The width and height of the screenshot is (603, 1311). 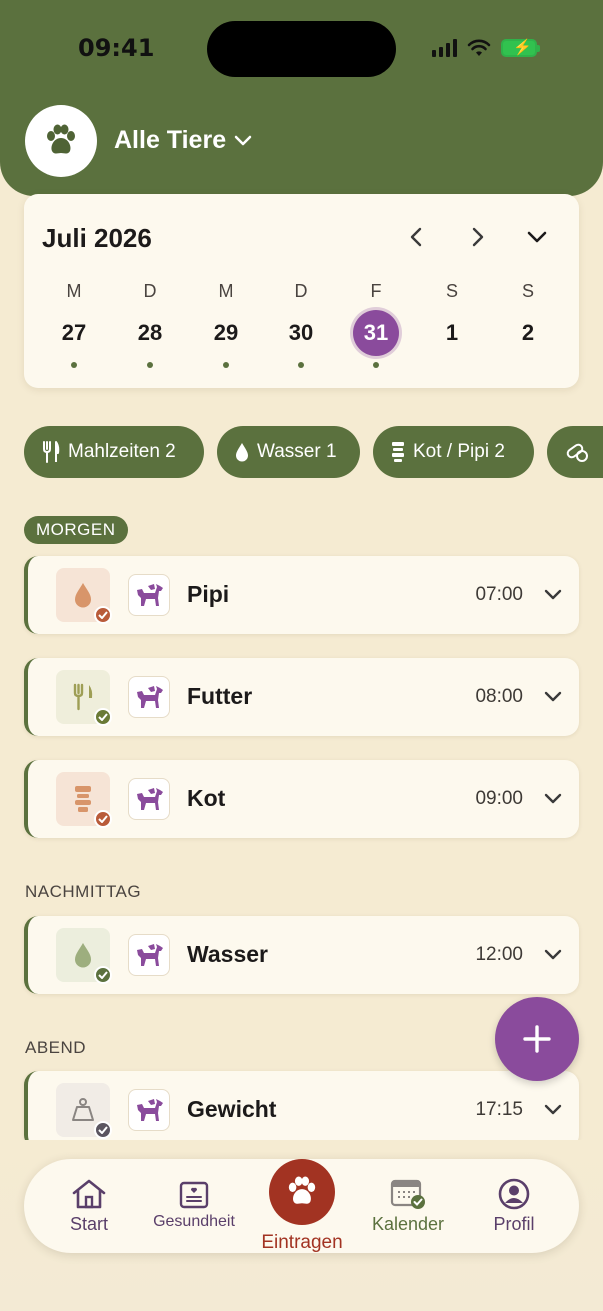 I want to click on pill-icon, so click(x=577, y=452).